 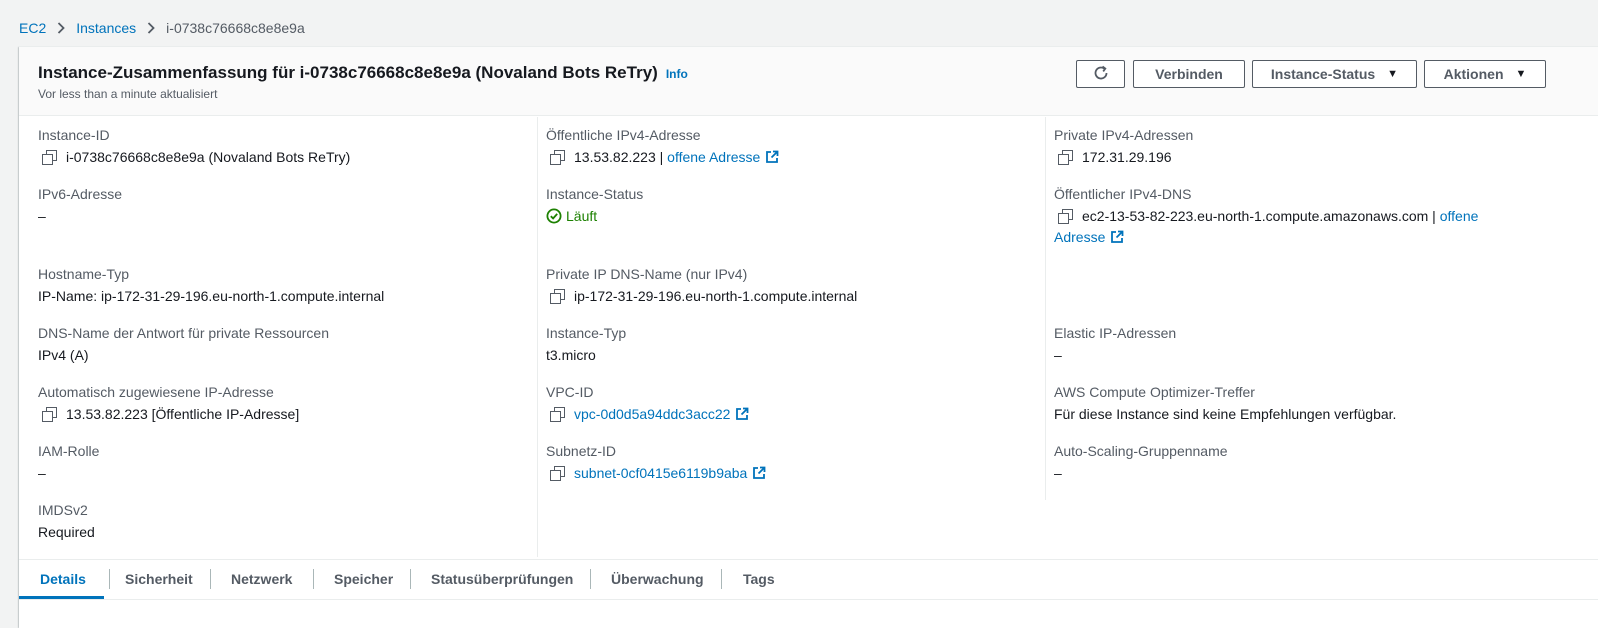 What do you see at coordinates (66, 521) in the screenshot?
I see `field-imdsv2: IMDSv2 Required` at bounding box center [66, 521].